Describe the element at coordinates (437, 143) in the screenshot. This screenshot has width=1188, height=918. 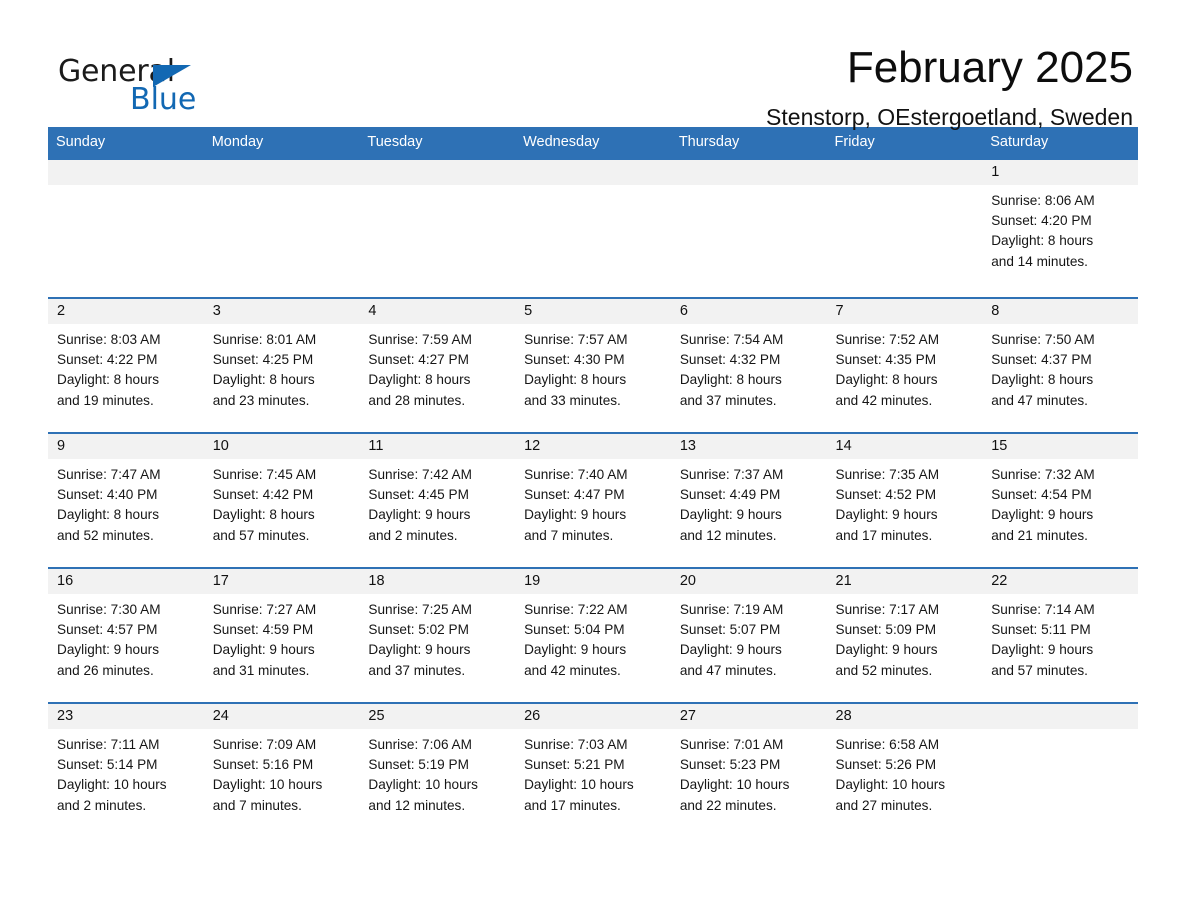
I see `weekday-header-tuesday: Tuesday` at that location.